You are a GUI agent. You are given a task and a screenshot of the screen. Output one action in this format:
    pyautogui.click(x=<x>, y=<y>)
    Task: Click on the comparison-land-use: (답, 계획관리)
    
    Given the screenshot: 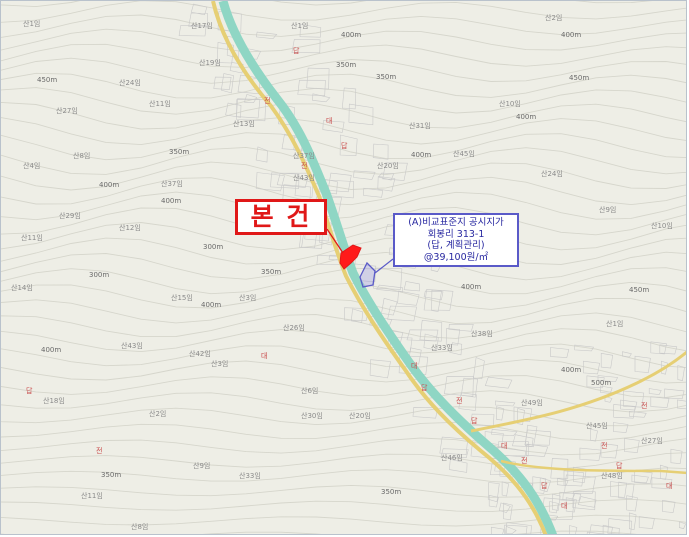 What is the action you would take?
    pyautogui.click(x=456, y=245)
    